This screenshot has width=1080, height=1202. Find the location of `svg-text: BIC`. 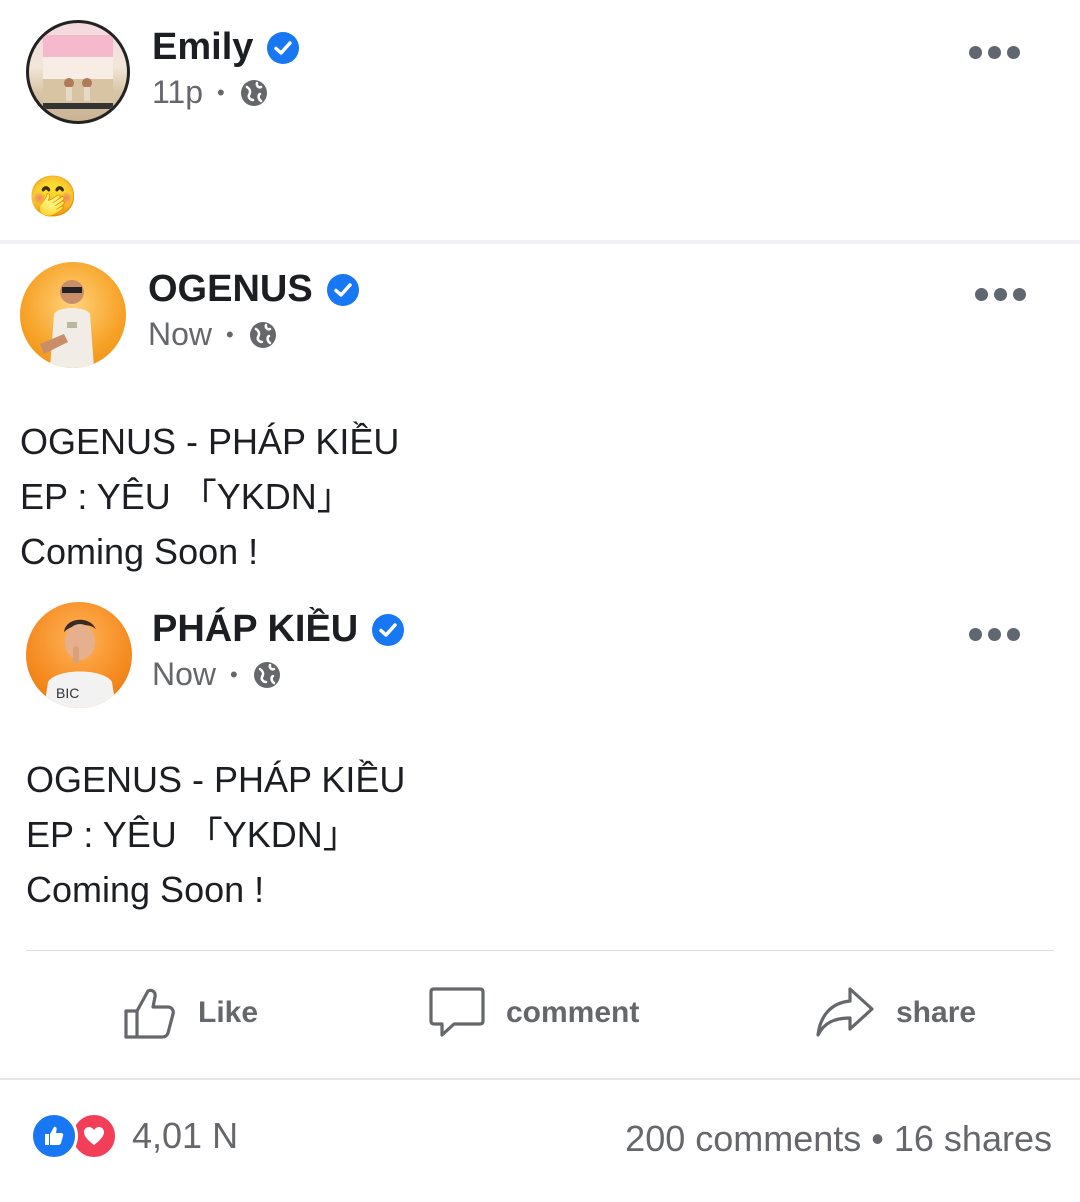

svg-text: BIC is located at coordinates (67, 693).